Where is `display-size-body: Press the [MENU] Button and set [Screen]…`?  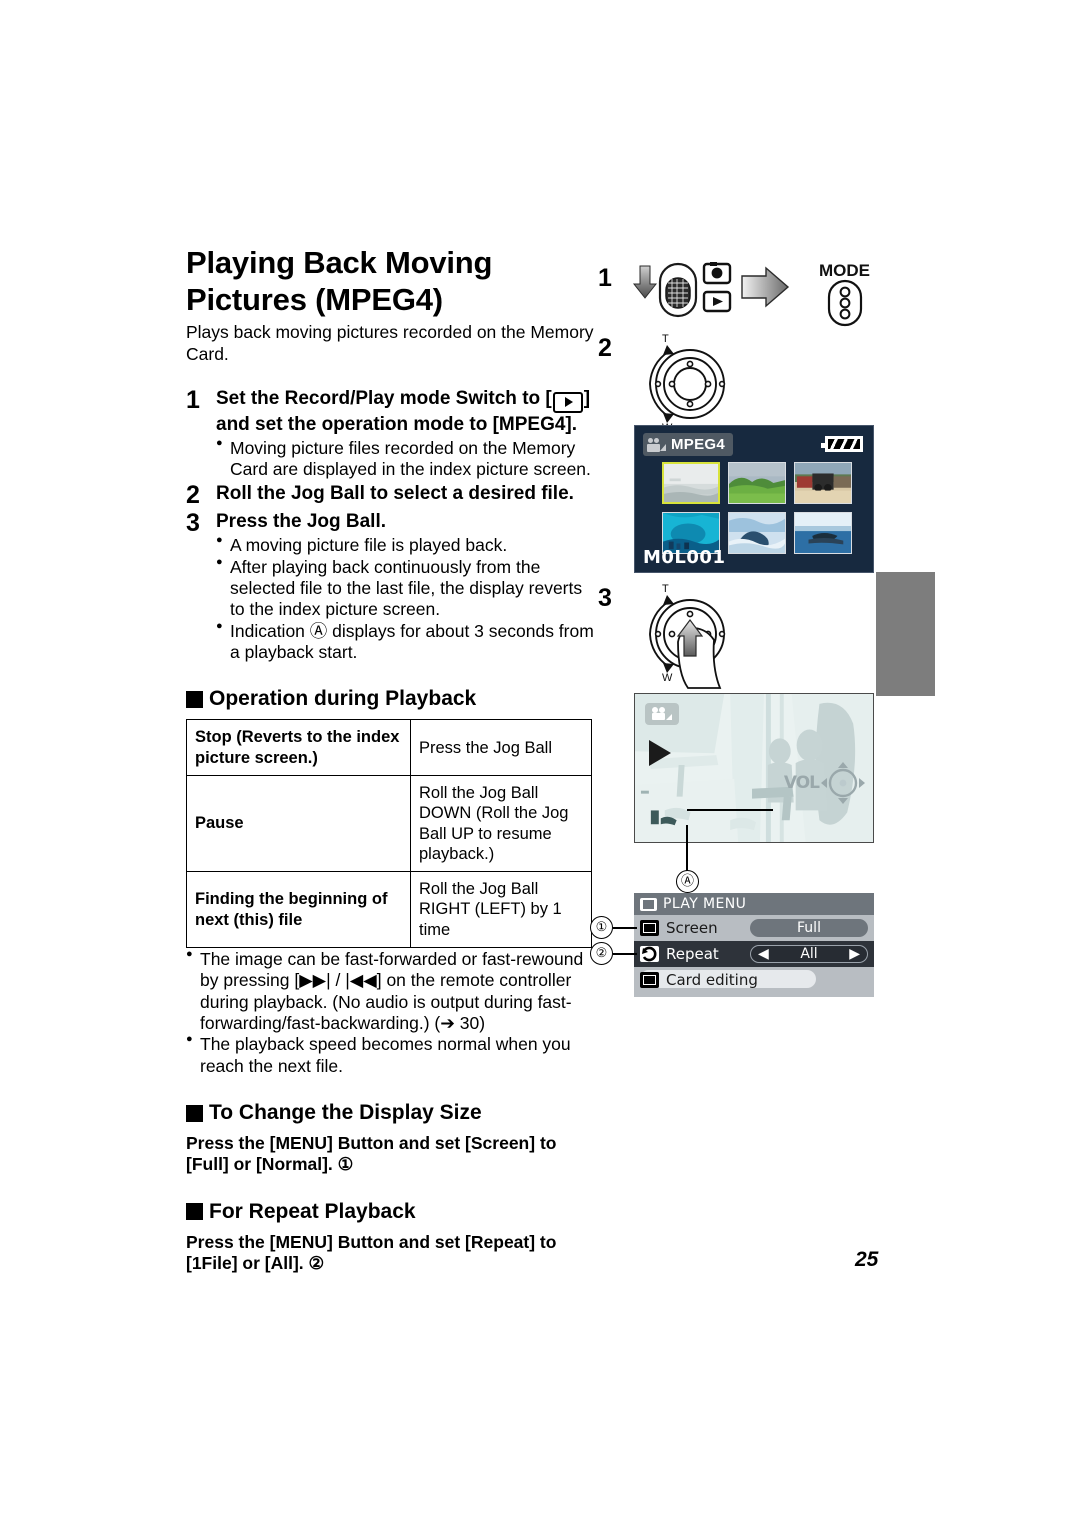
display-size-body: Press the [MENU] Button and set [Screen]… is located at coordinates (371, 1154).